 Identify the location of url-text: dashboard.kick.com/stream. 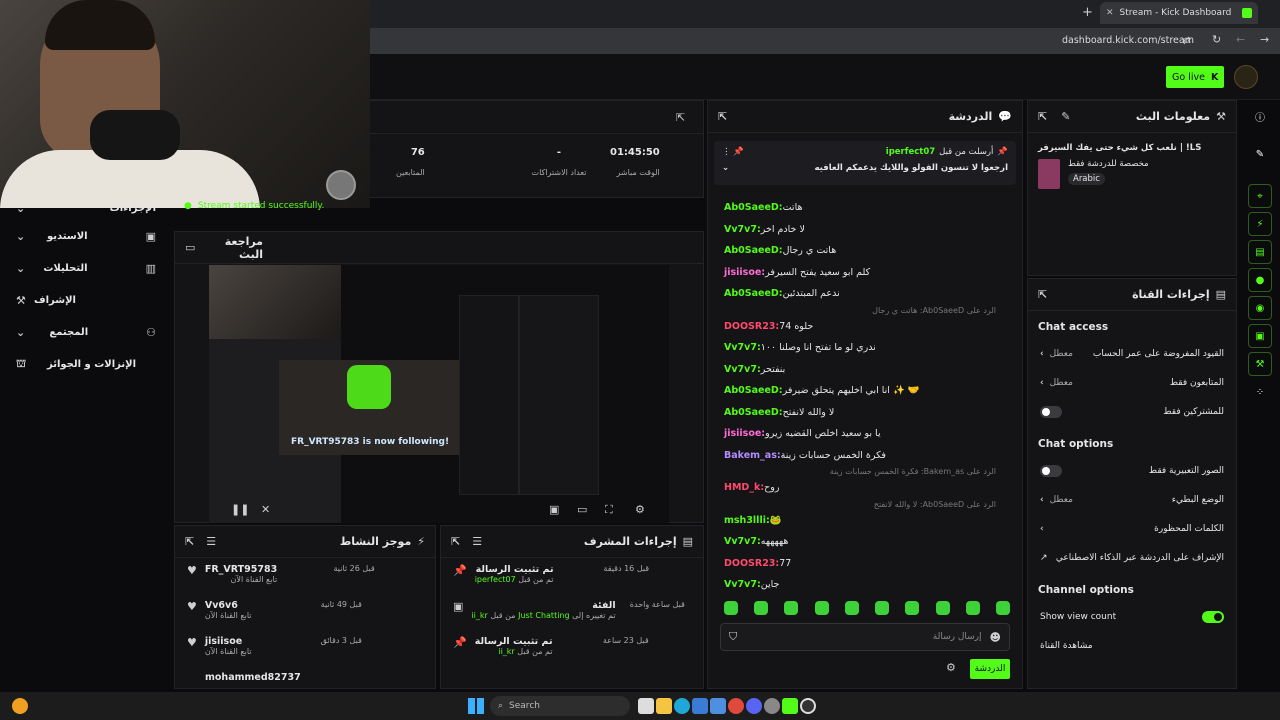
(1128, 40).